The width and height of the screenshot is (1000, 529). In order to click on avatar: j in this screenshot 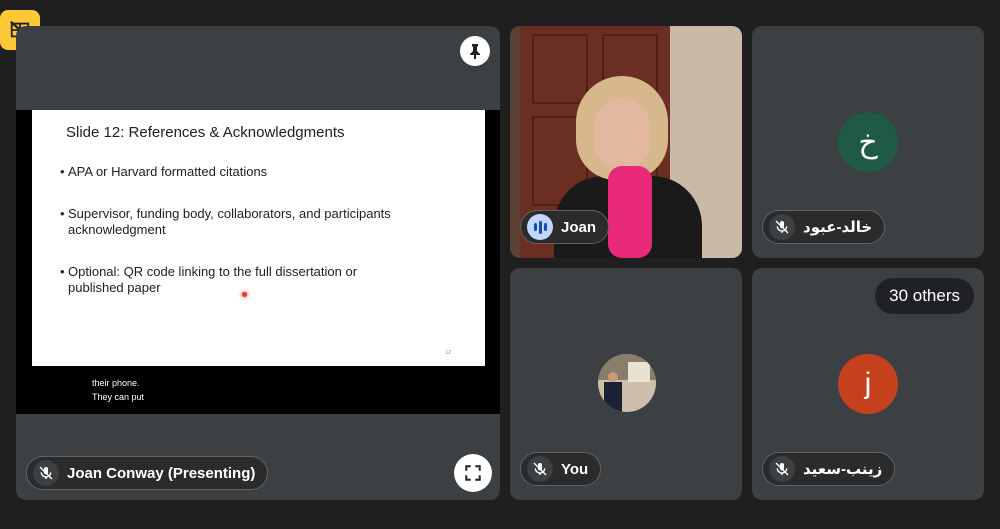, I will do `click(868, 384)`.